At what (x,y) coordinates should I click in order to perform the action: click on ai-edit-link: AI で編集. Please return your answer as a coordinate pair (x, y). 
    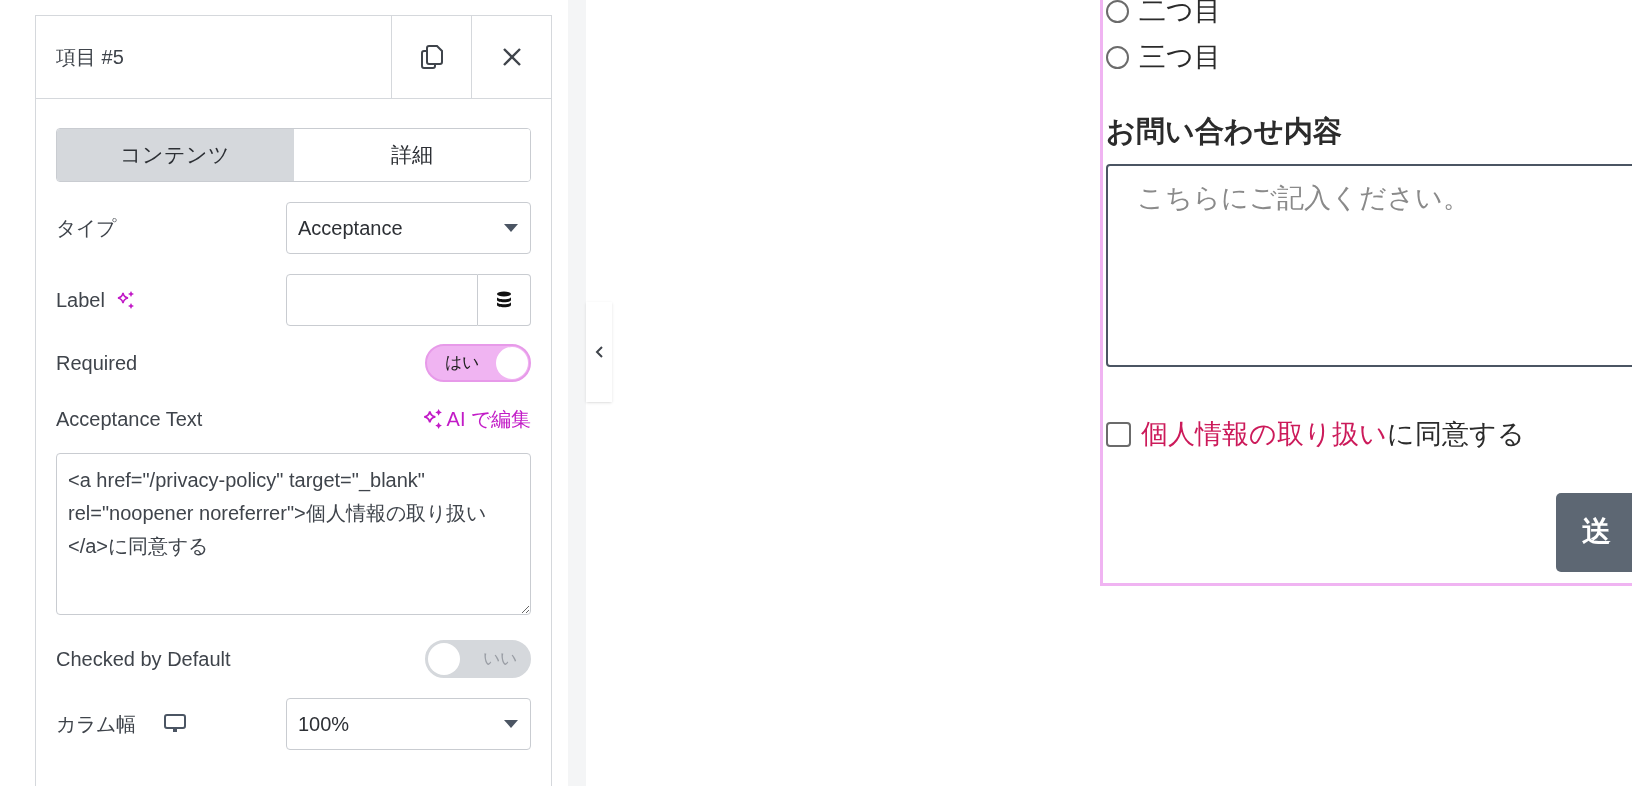
    Looking at the image, I should click on (475, 419).